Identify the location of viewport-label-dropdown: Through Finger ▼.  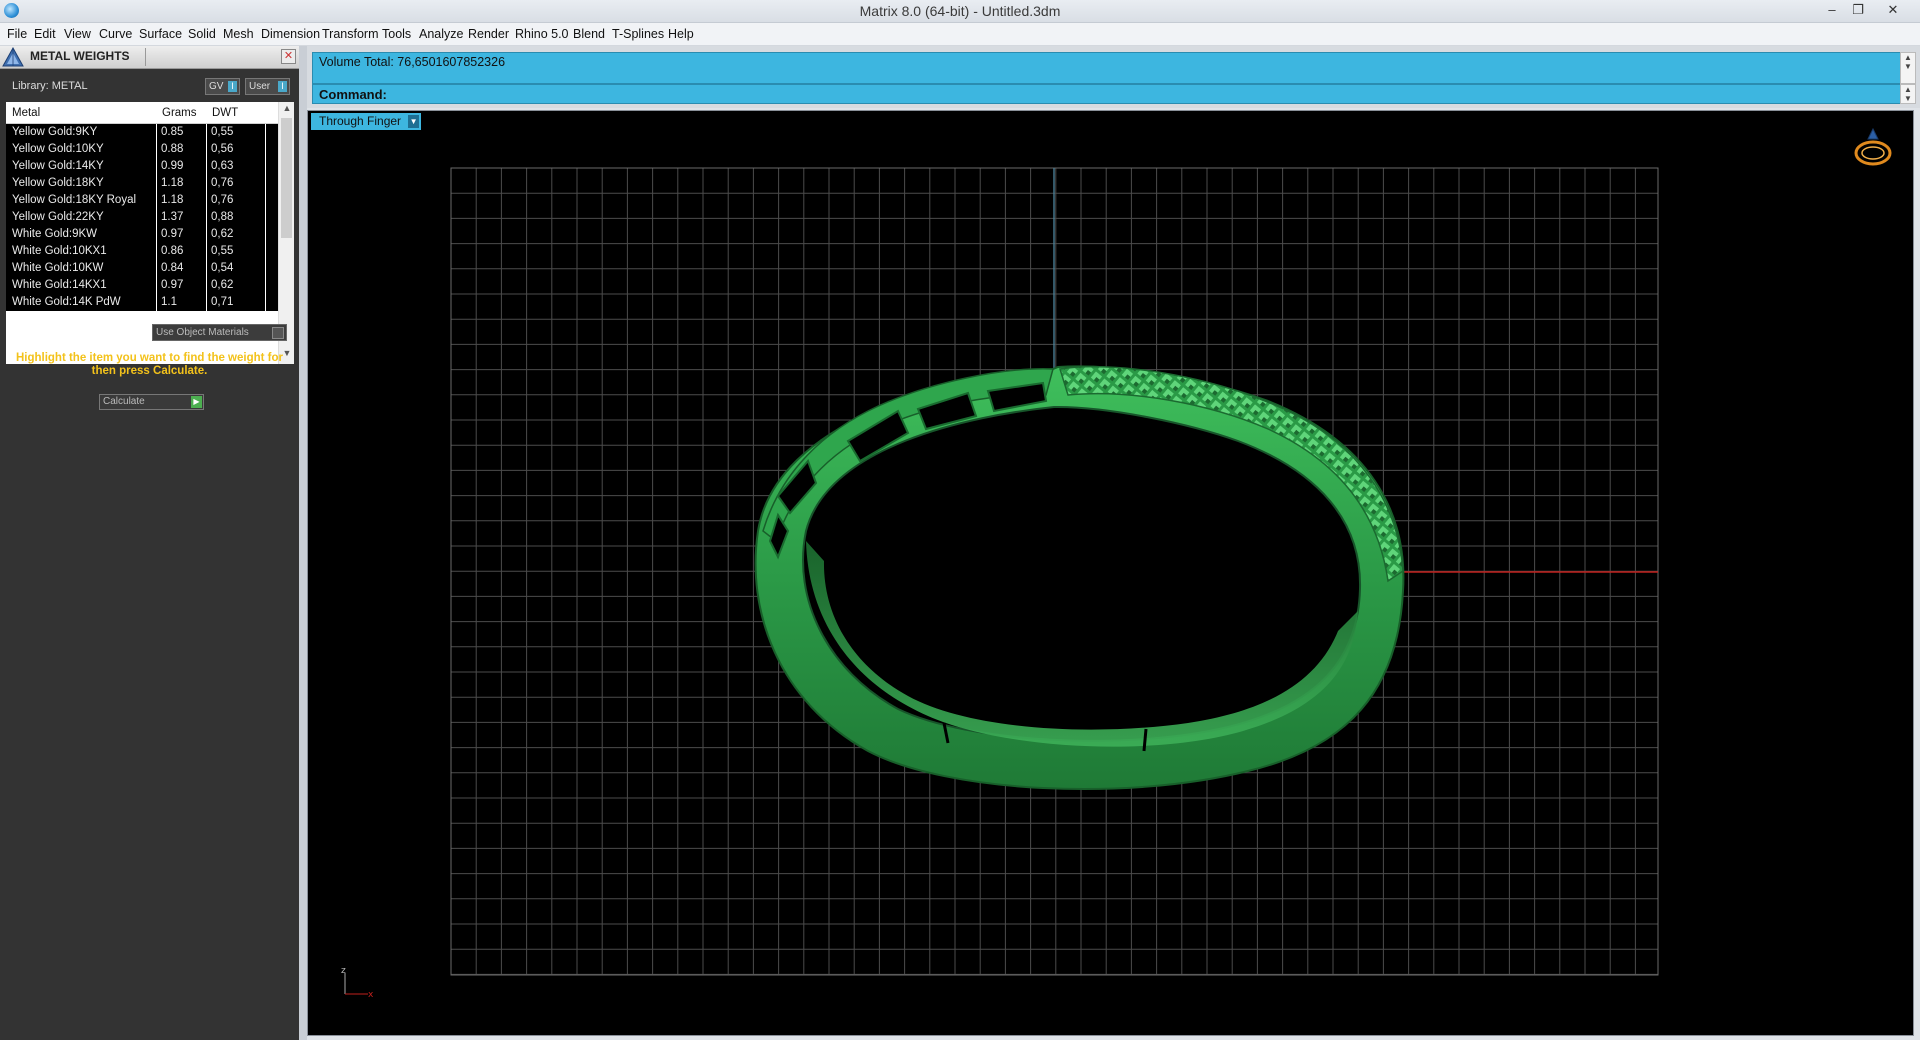
(366, 121).